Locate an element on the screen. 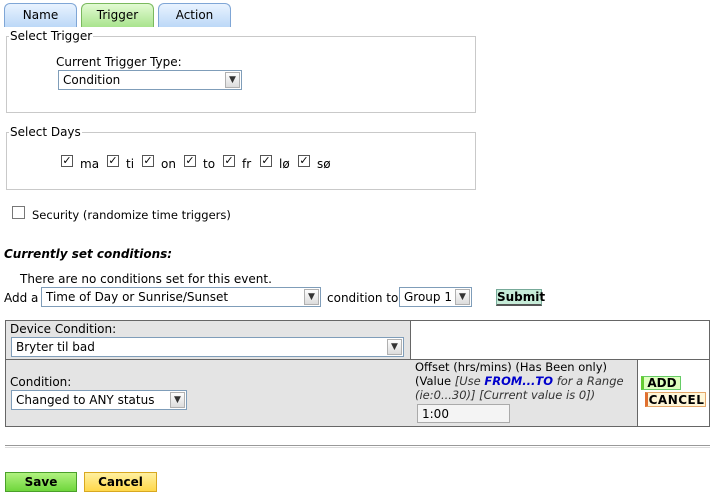  day-checkbox-on: ✓ is located at coordinates (148, 161).